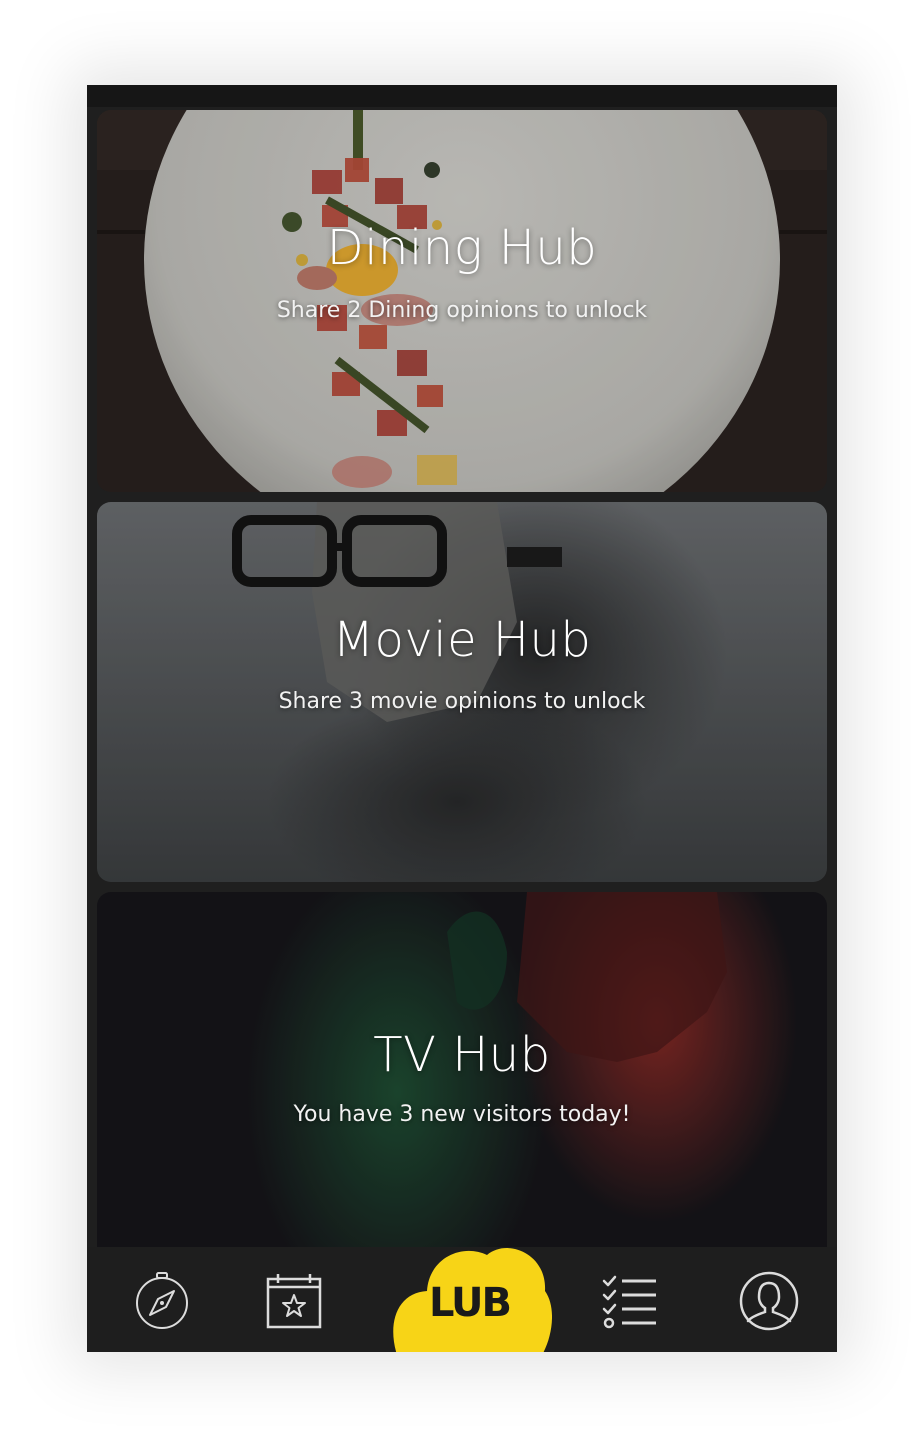  I want to click on dining-hub-title: Dining Hub, so click(462, 248).